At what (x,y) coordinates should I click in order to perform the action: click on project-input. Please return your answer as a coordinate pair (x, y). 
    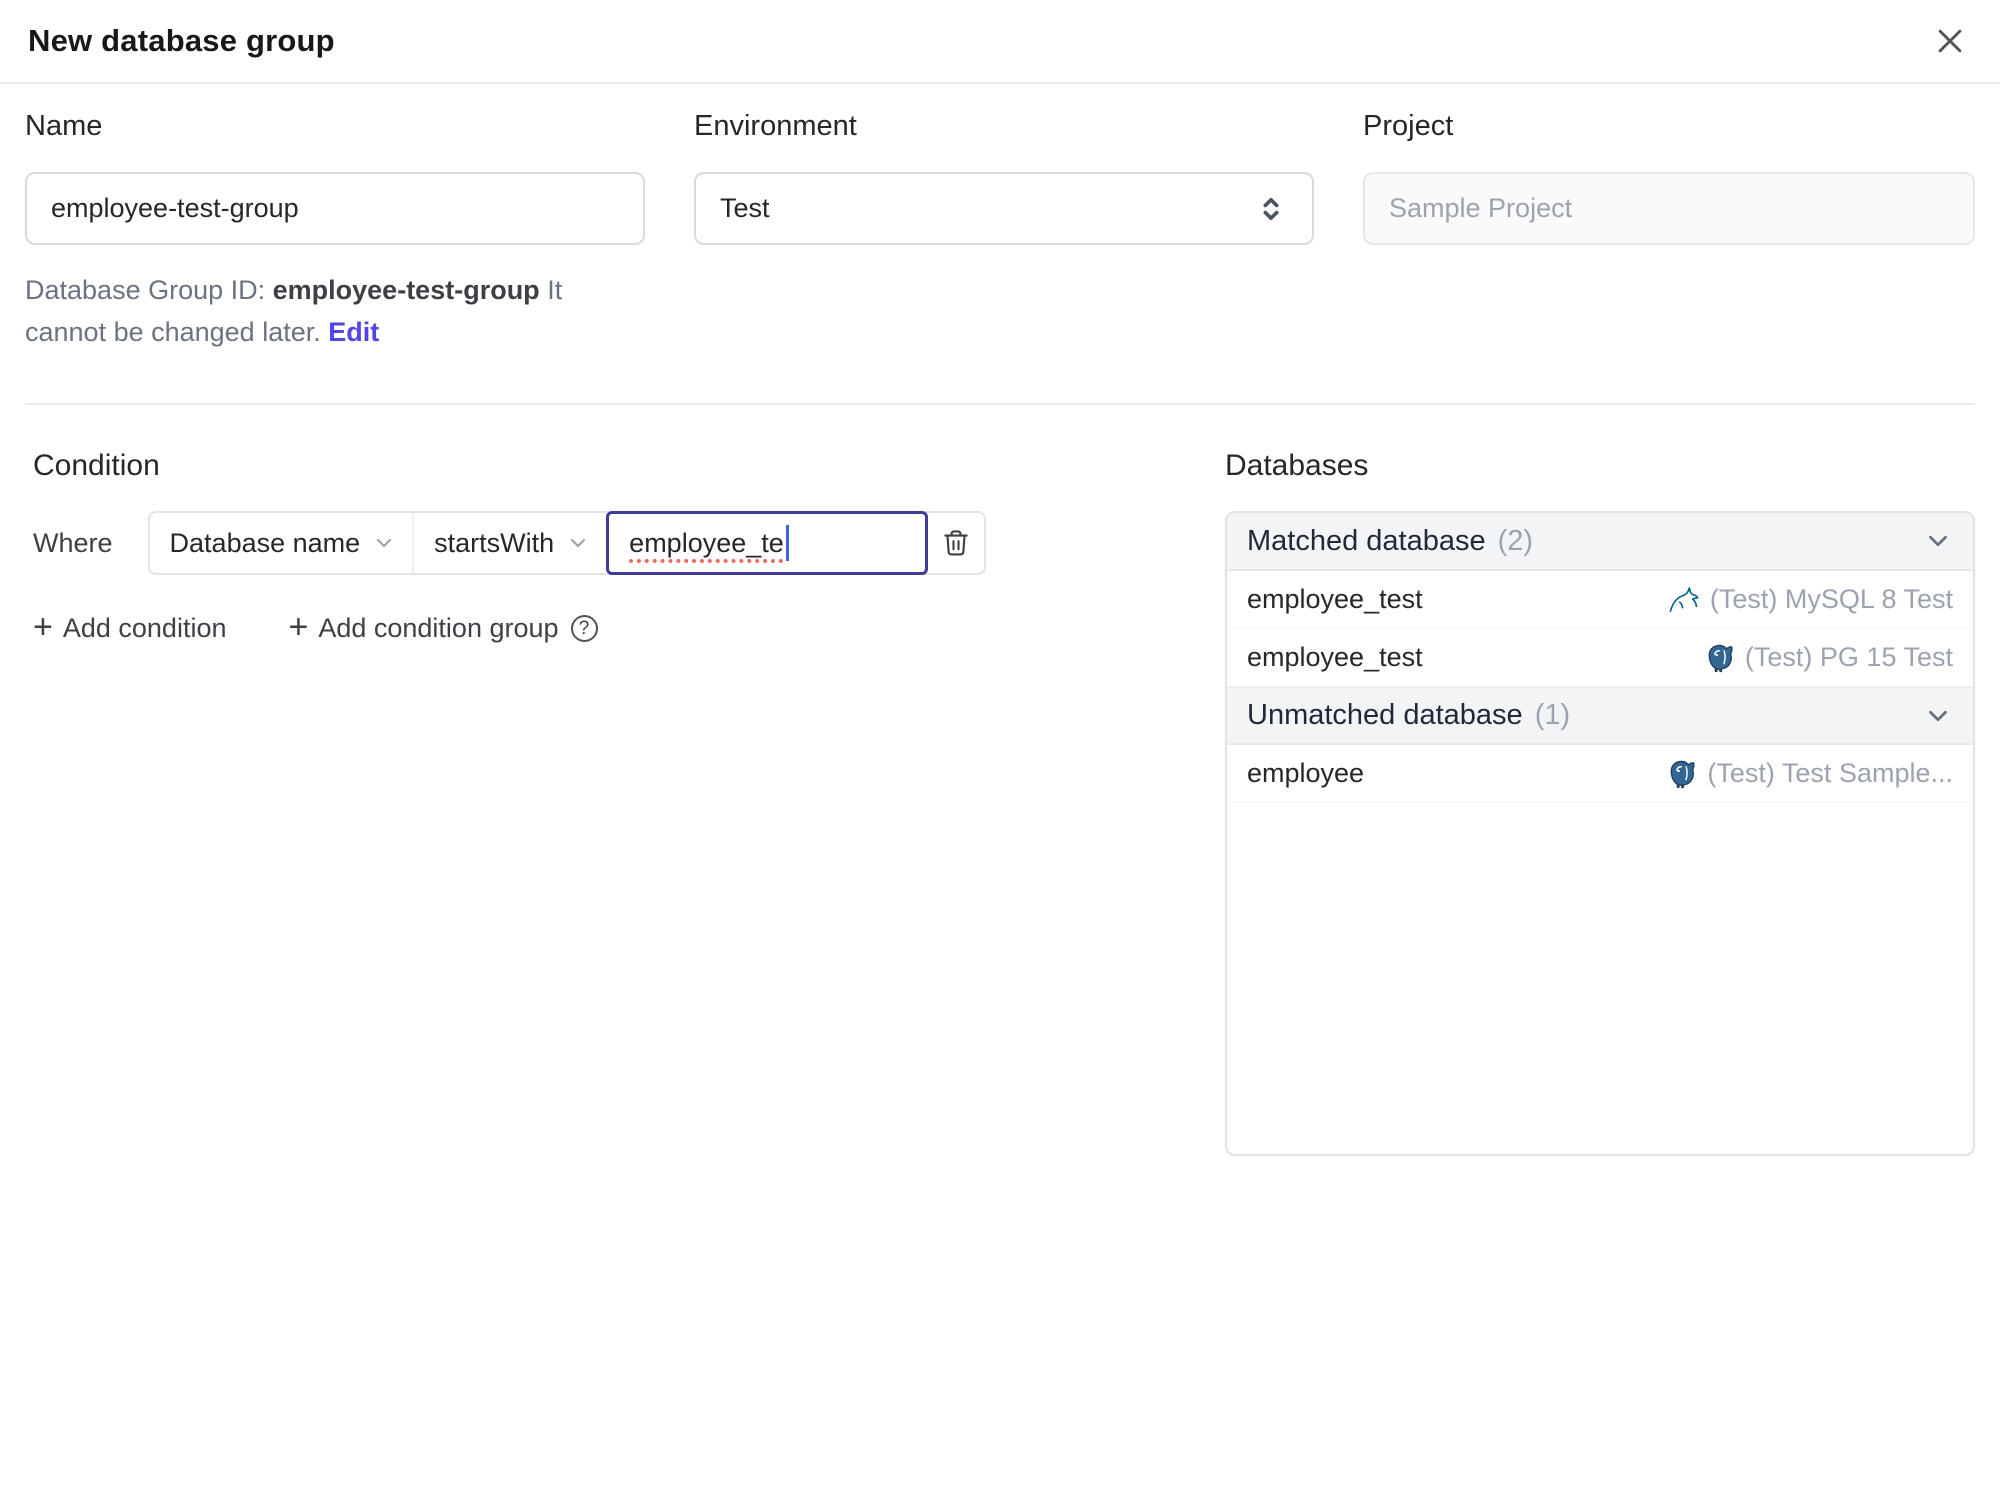
    Looking at the image, I should click on (1669, 208).